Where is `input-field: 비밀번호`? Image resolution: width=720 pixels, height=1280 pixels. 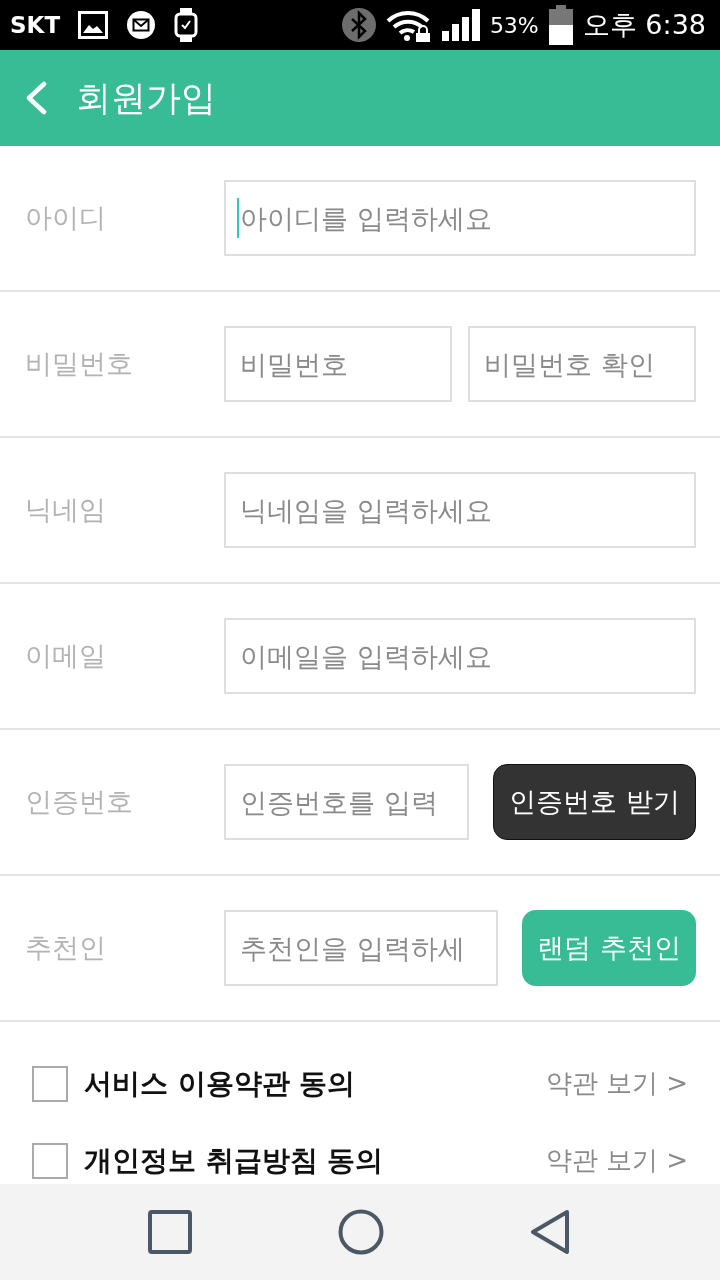 input-field: 비밀번호 is located at coordinates (338, 364).